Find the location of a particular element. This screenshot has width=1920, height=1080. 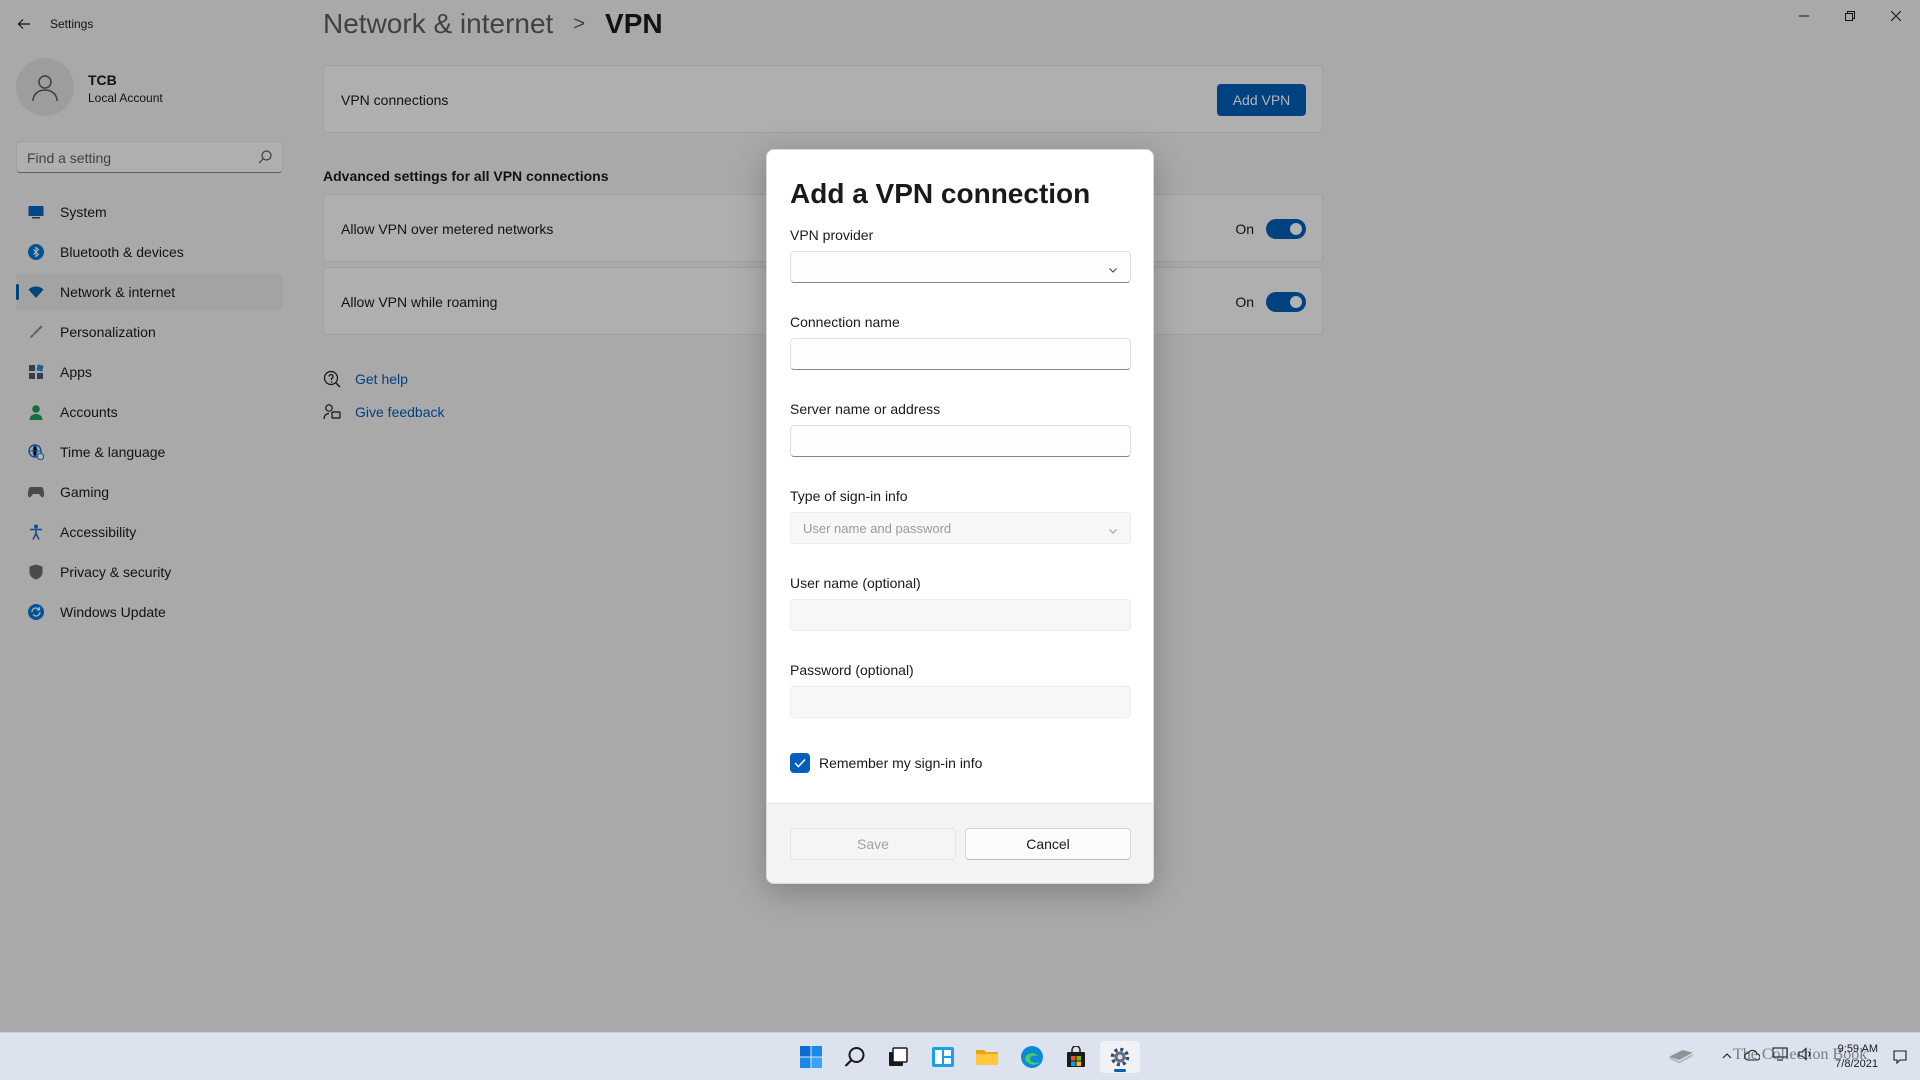

connection-name-label: Connection name is located at coordinates (845, 322).